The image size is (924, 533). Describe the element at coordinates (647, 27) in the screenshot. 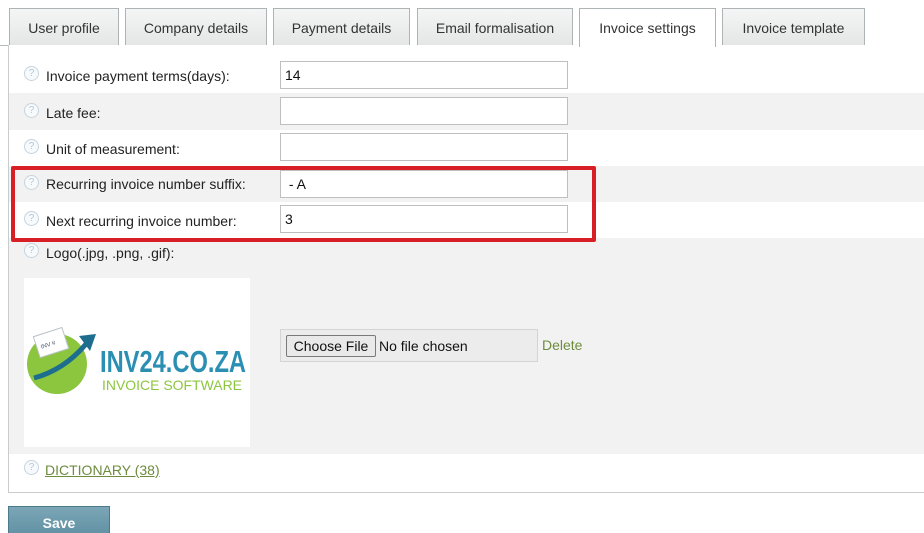

I see `tab-invoice-settings: Invoice settings` at that location.